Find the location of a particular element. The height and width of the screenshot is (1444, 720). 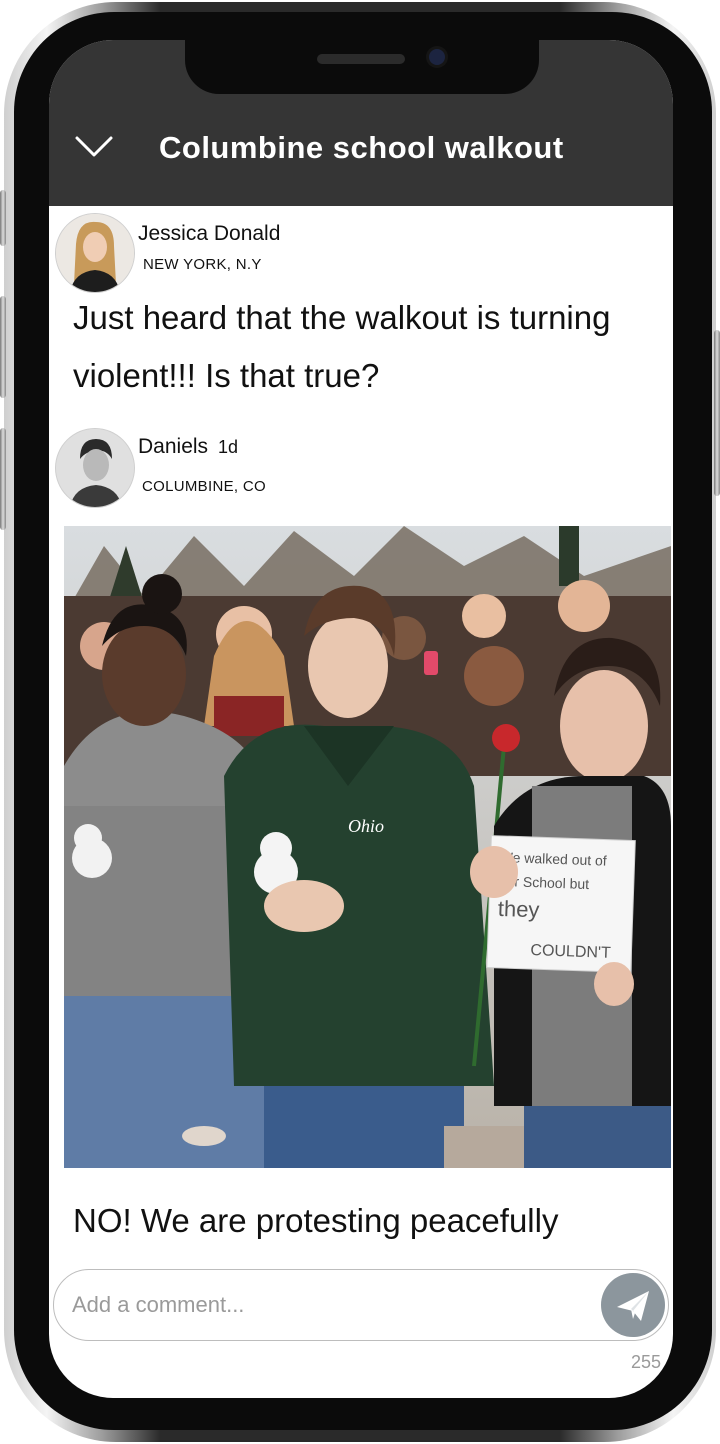

power-button is located at coordinates (717, 413).